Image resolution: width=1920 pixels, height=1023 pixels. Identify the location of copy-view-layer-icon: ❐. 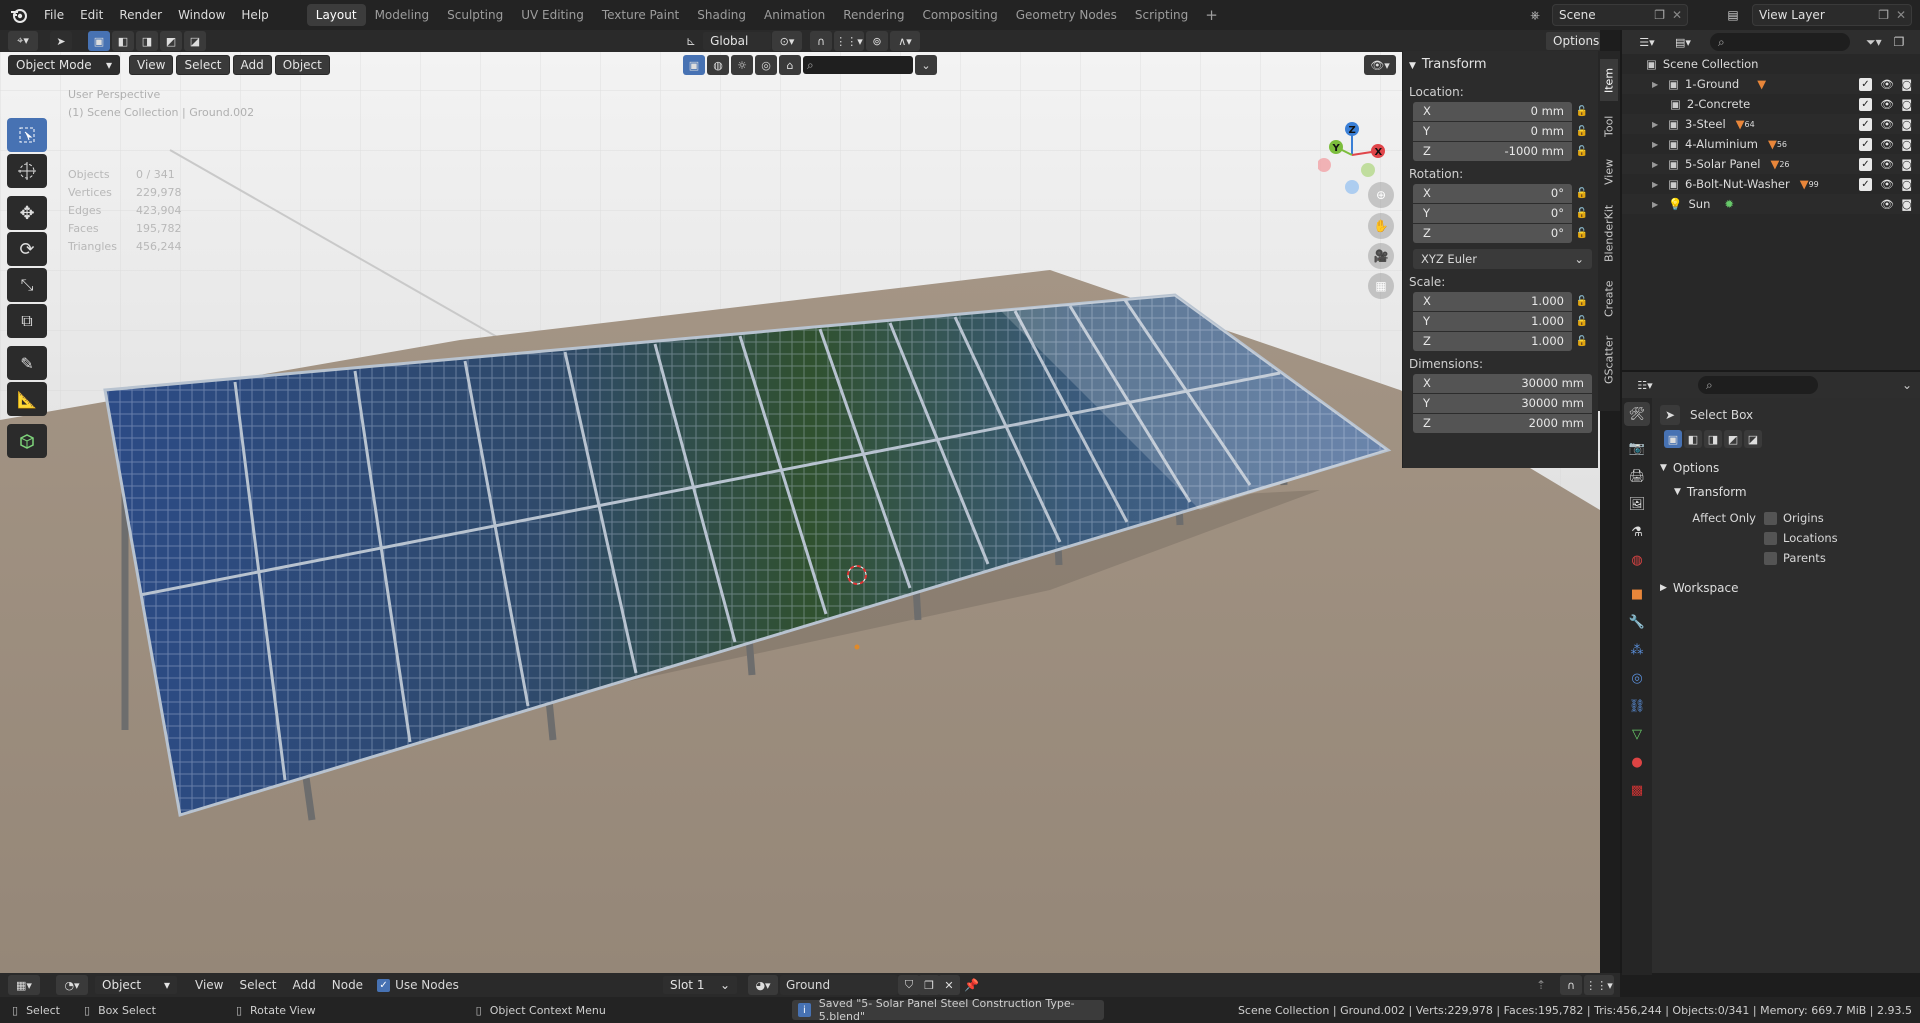
(1883, 15).